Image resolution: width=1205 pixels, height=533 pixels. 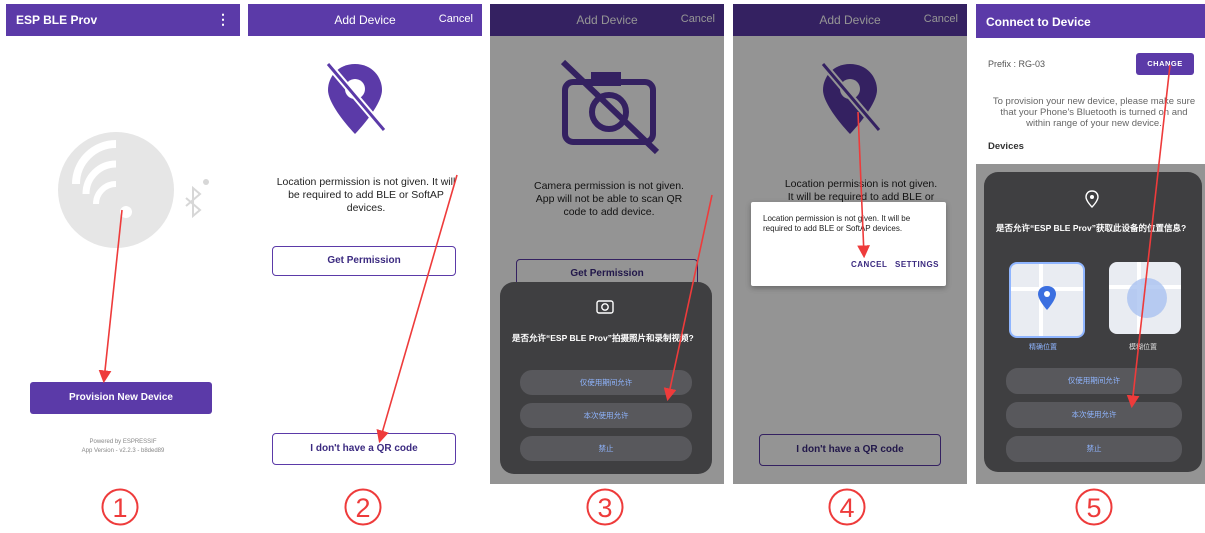 What do you see at coordinates (603, 338) in the screenshot?
I see `sheet-title: 是否允许“ESP BLE Prov”拍摄照片和录制视频?` at bounding box center [603, 338].